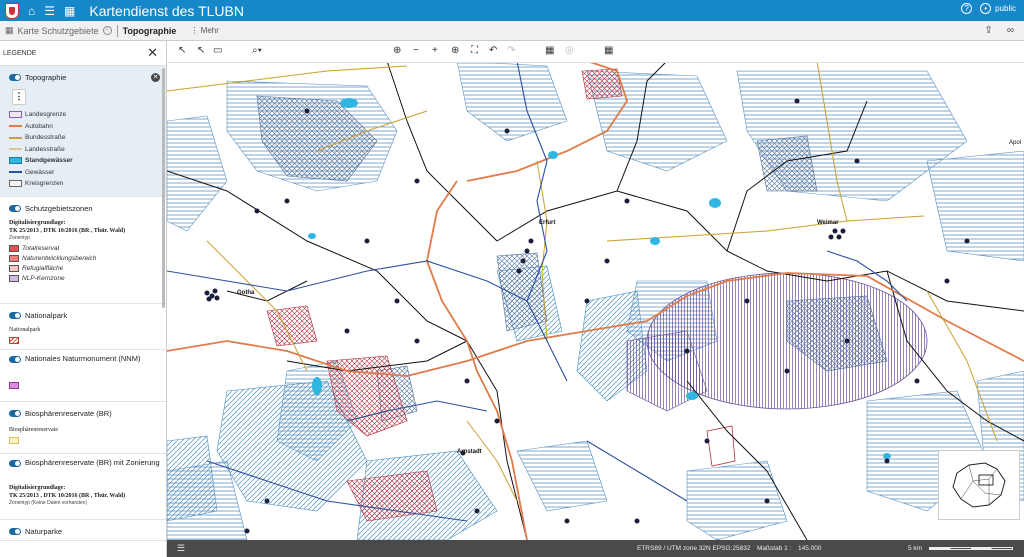 The width and height of the screenshot is (1024, 557). What do you see at coordinates (49, 11) in the screenshot?
I see `menu-icon: ☰` at bounding box center [49, 11].